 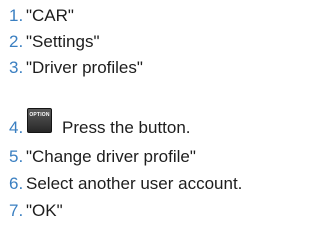 What do you see at coordinates (44, 210) in the screenshot?
I see `step-text: "OK"` at bounding box center [44, 210].